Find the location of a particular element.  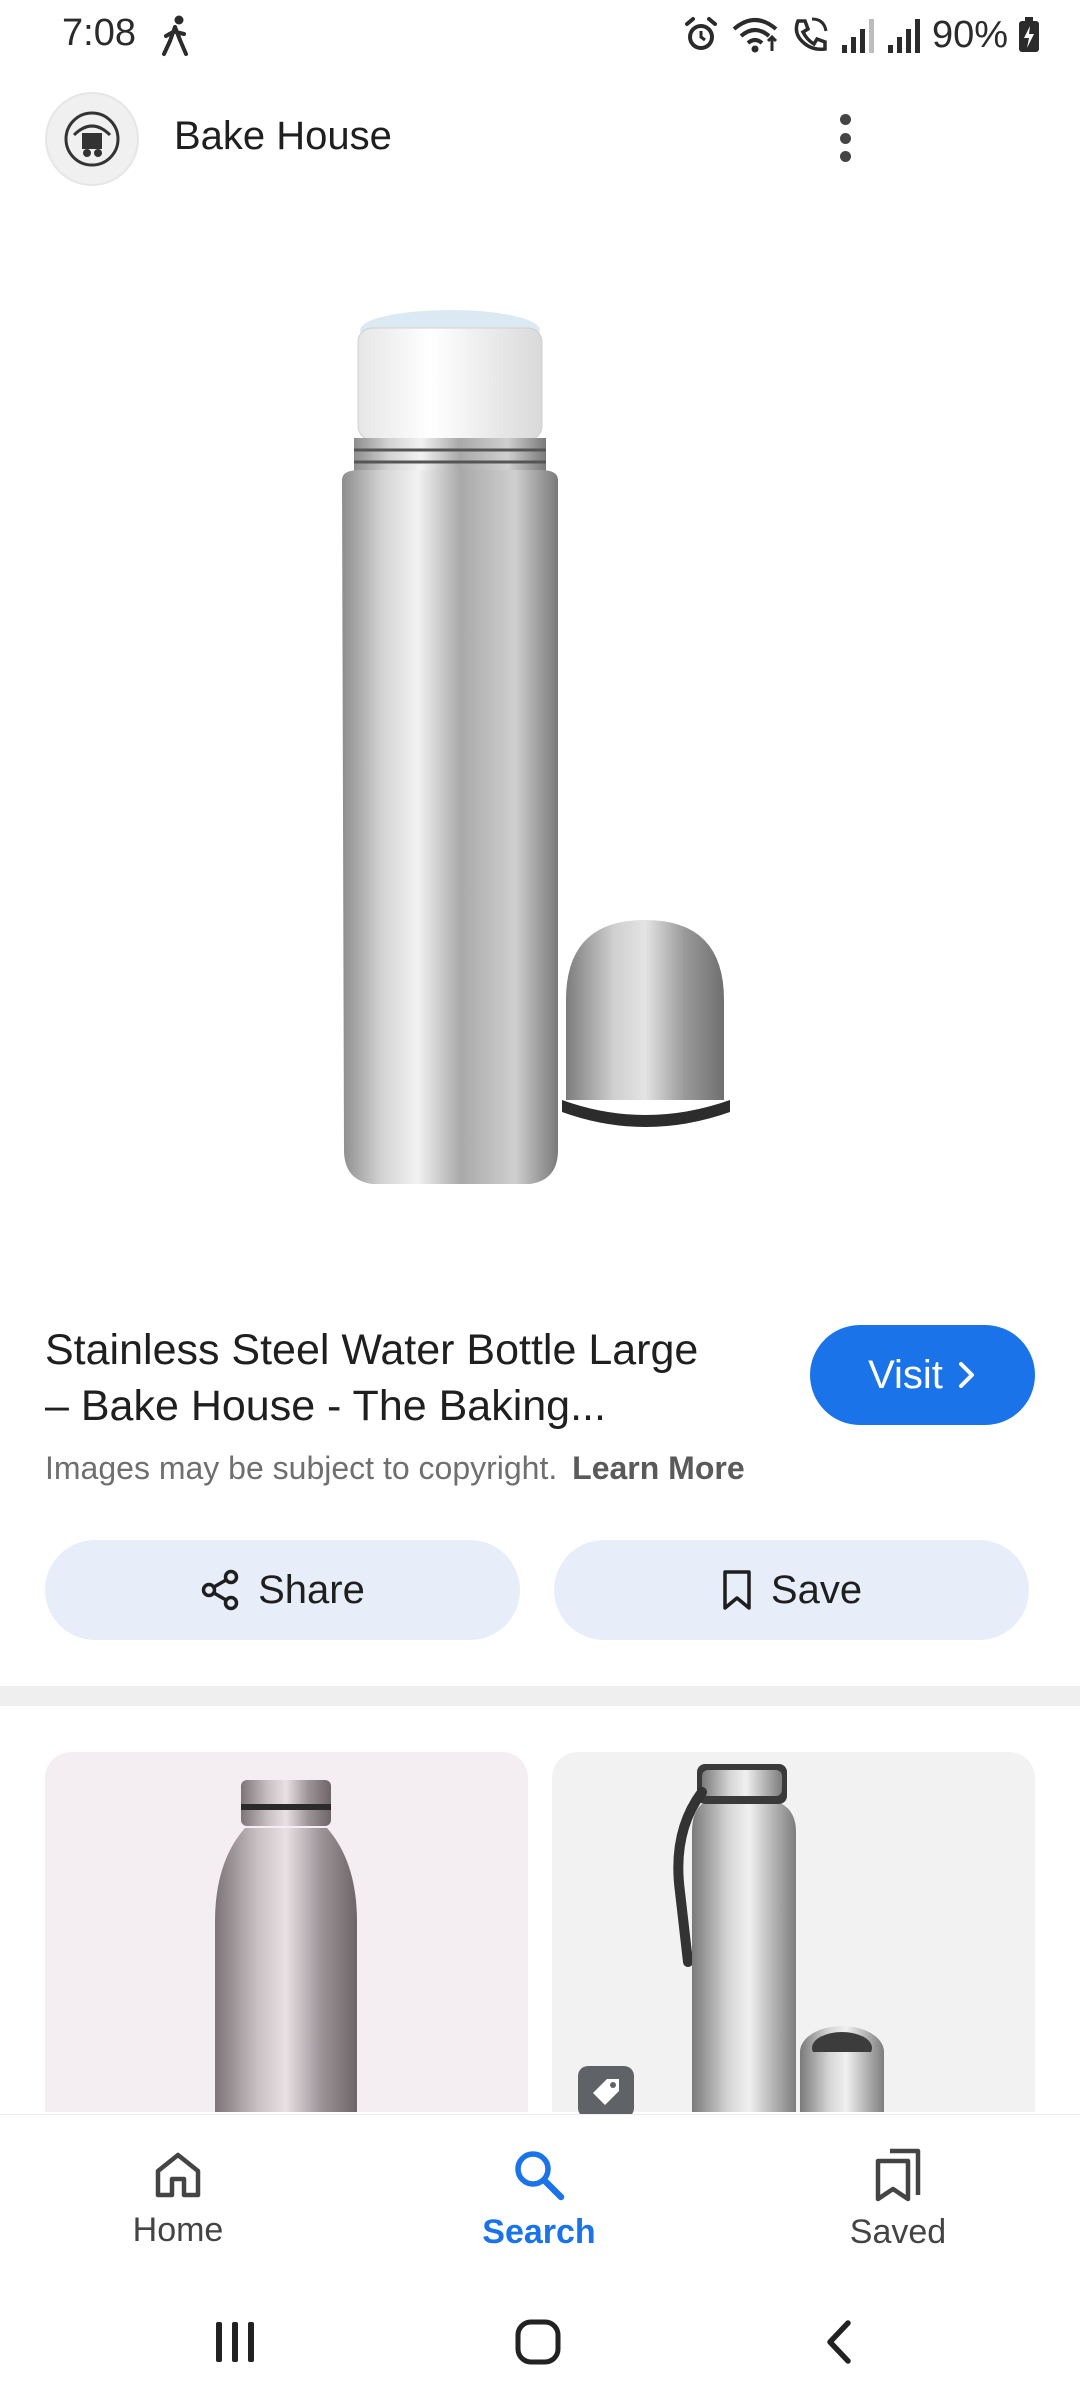

nav-saved: Saved is located at coordinates (898, 2199).